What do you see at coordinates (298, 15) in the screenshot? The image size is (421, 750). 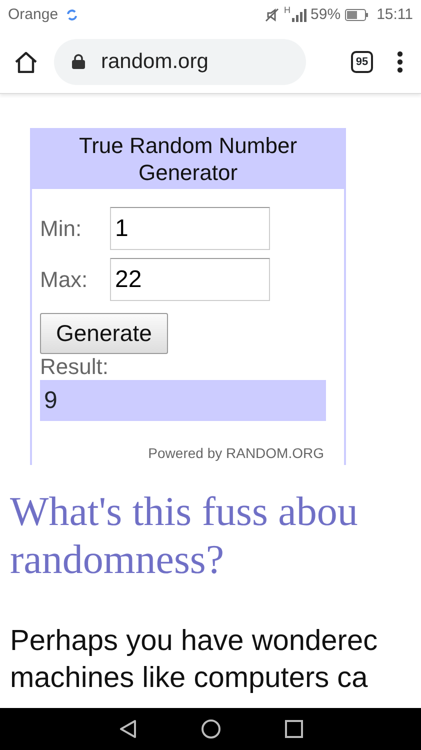 I see `signal-icon` at bounding box center [298, 15].